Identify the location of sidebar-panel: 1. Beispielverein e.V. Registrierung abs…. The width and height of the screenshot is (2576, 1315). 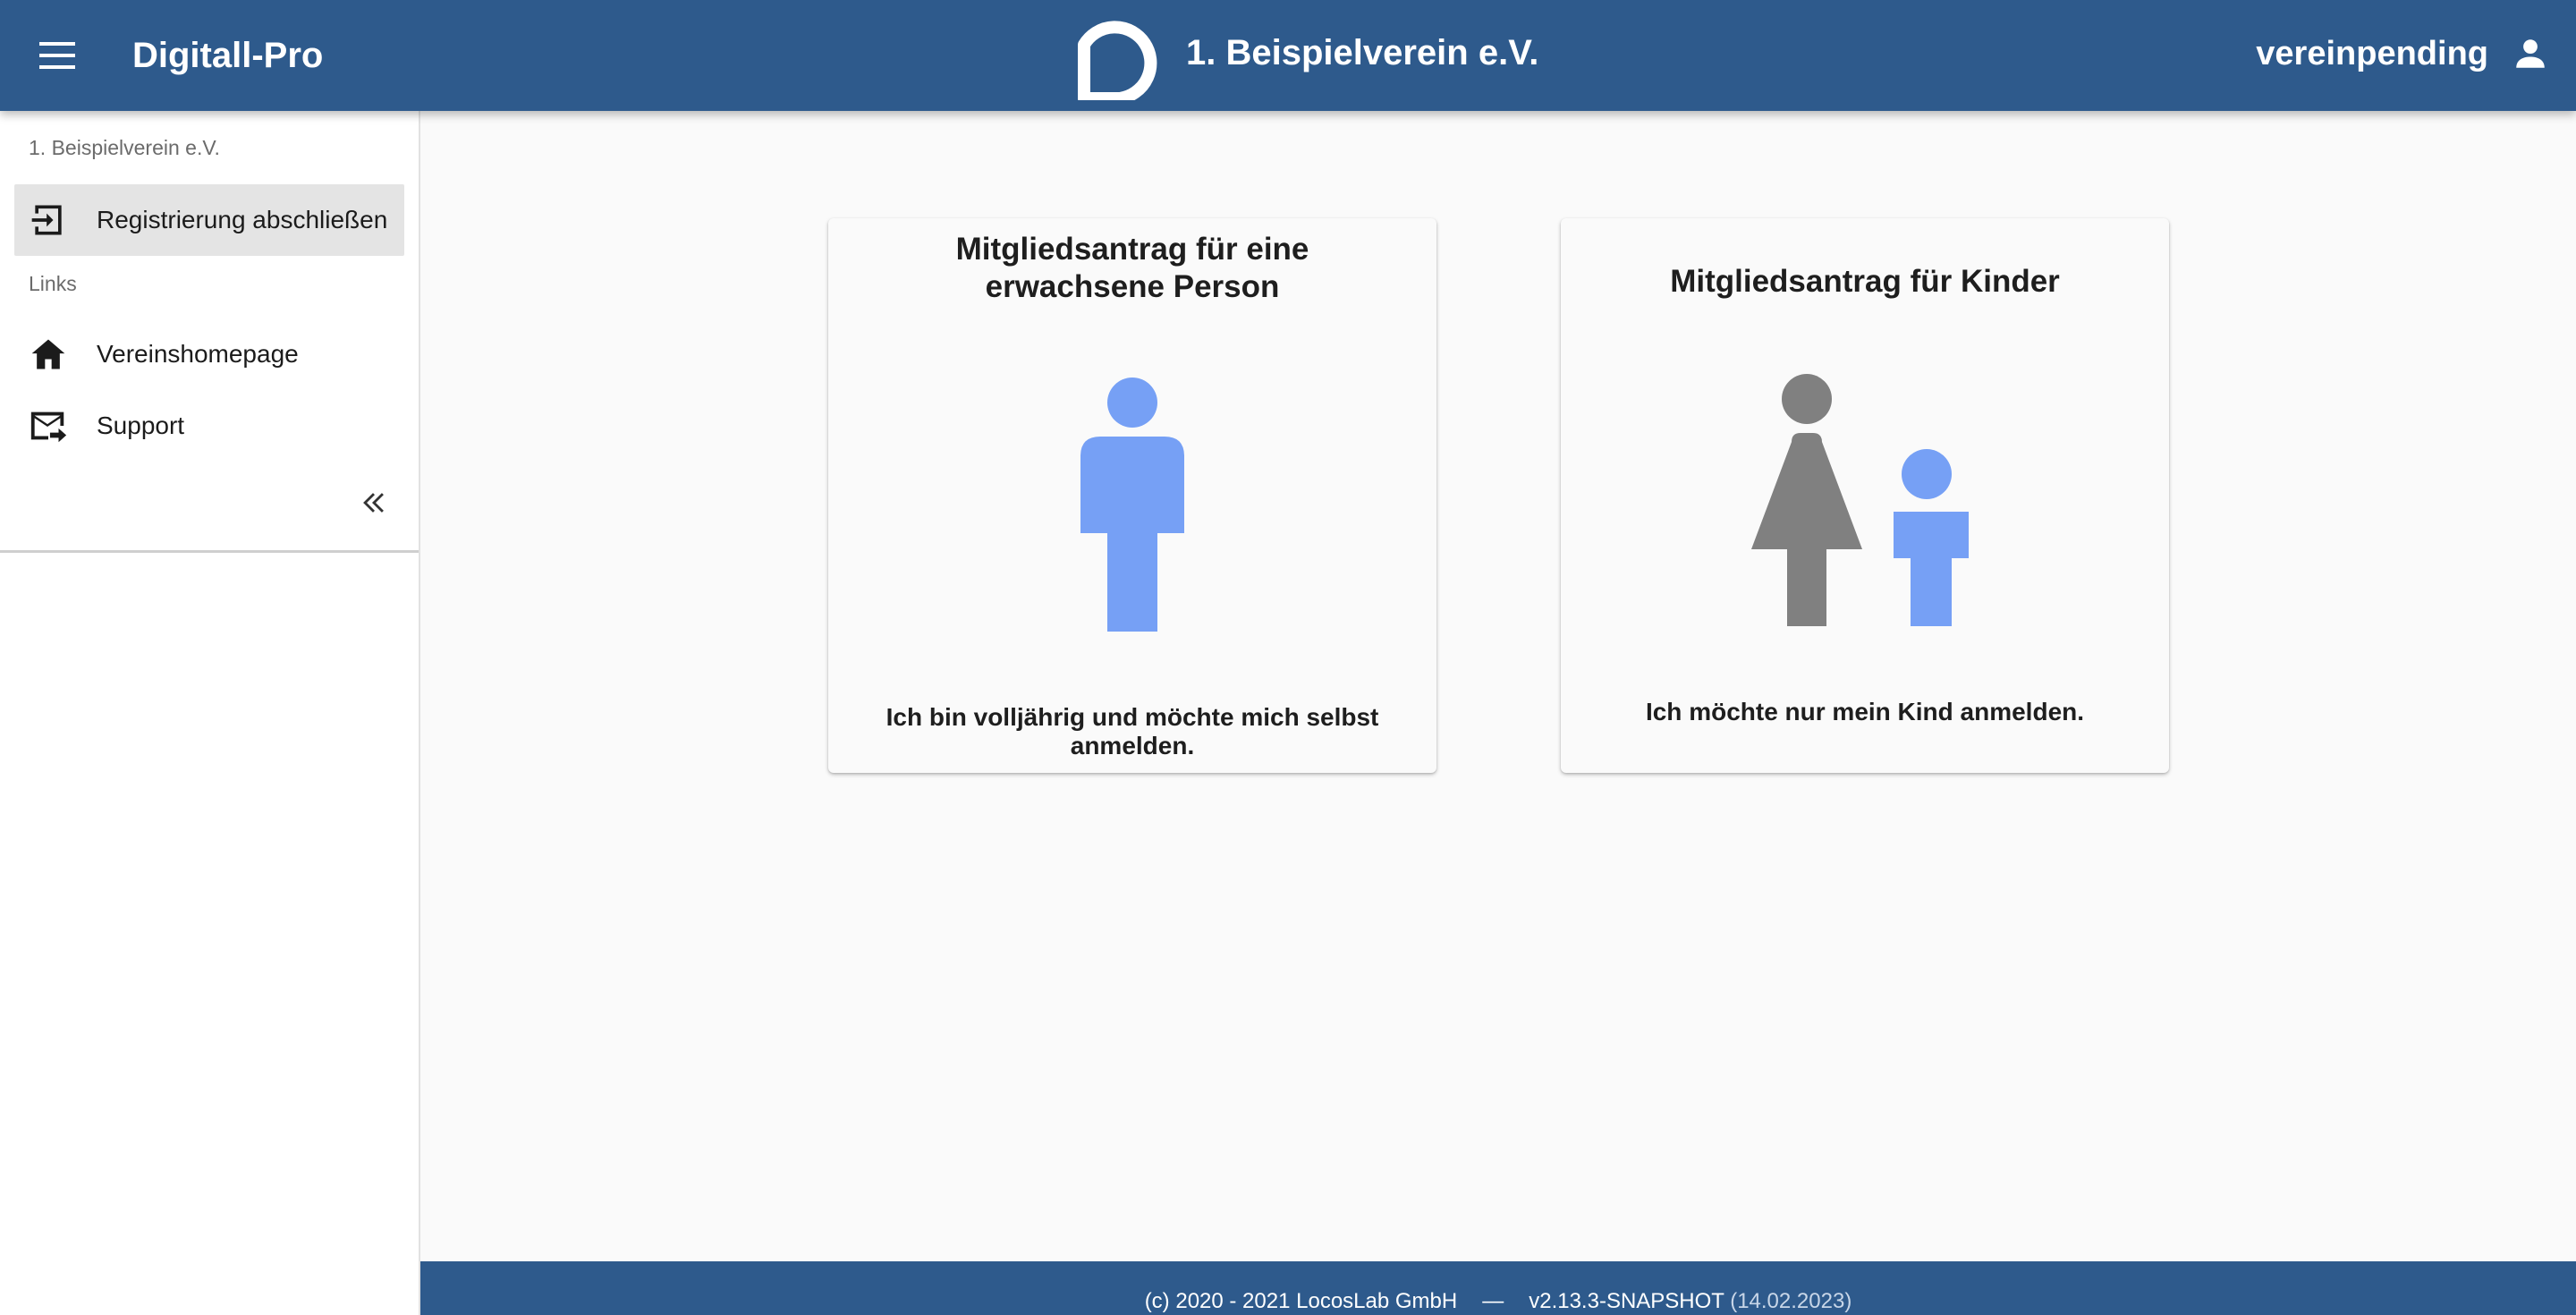
(209, 332).